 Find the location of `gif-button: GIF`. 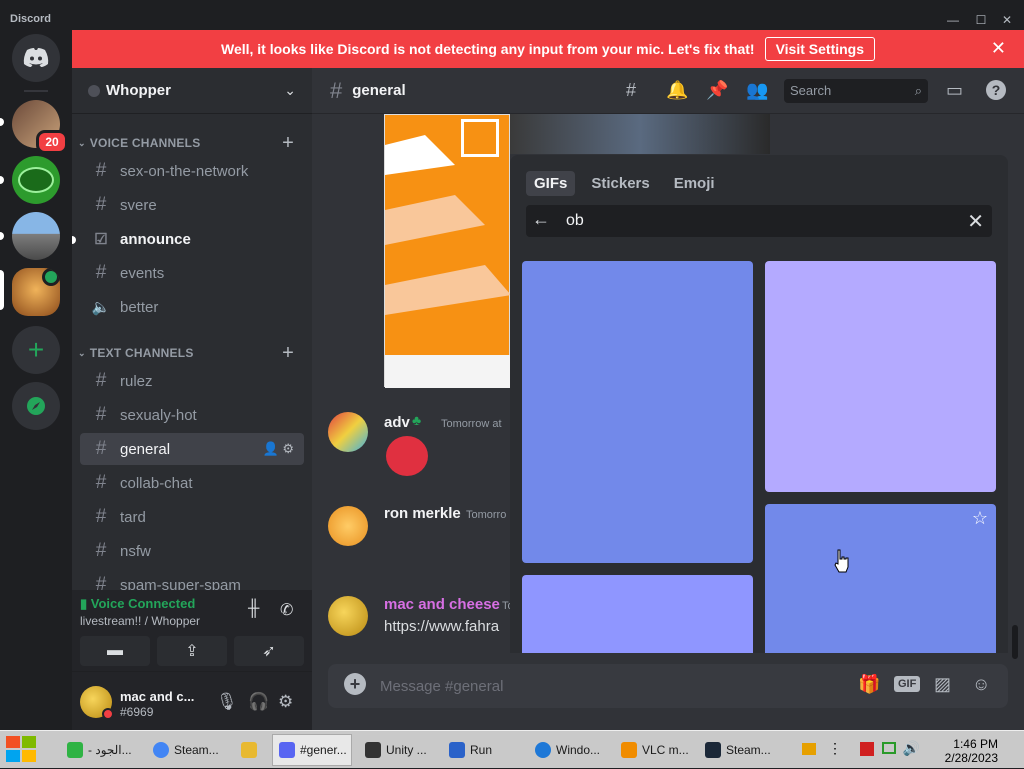

gif-button: GIF is located at coordinates (907, 684).